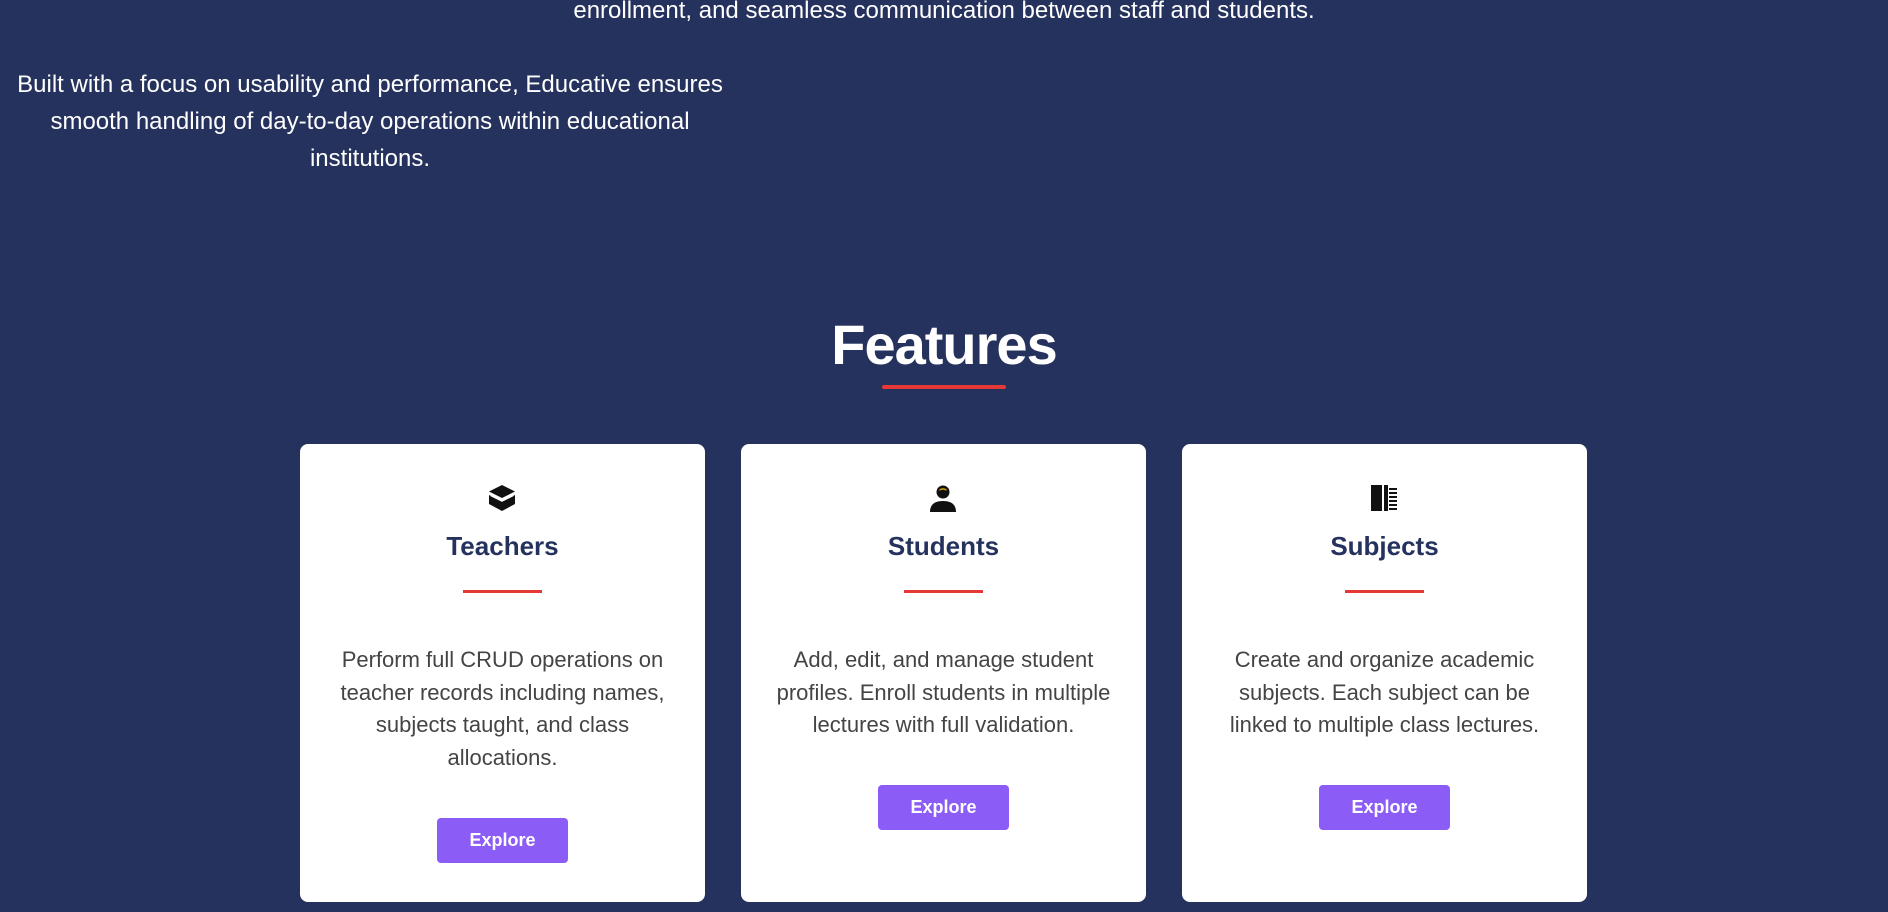 The width and height of the screenshot is (1888, 912). I want to click on explore-teachers-button: Explore, so click(502, 840).